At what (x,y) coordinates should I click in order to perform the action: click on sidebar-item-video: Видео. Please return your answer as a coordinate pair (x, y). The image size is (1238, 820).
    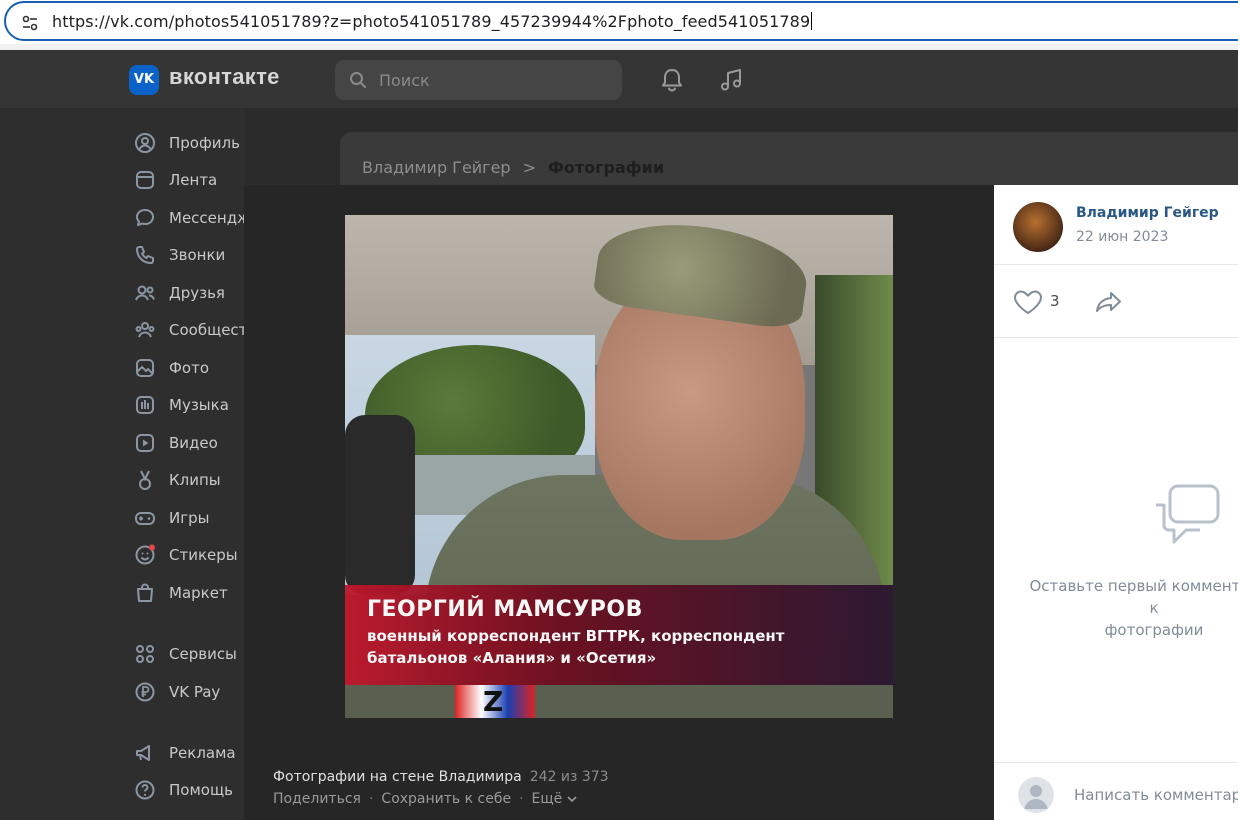
    Looking at the image, I should click on (190, 443).